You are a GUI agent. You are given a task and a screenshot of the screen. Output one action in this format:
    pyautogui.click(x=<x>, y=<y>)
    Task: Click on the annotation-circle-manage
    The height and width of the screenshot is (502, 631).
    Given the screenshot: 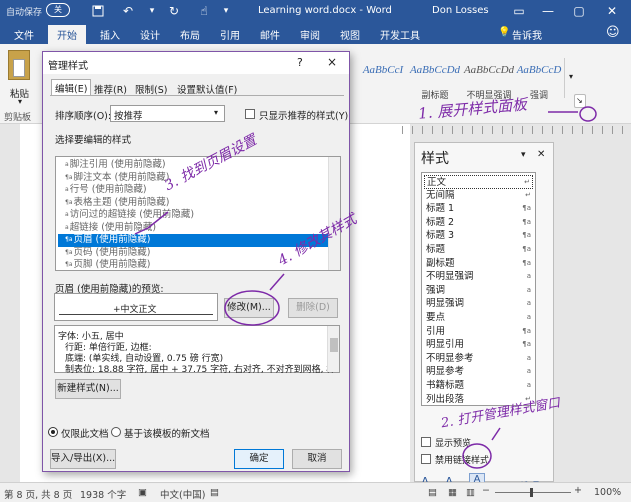 What is the action you would take?
    pyautogui.click(x=477, y=456)
    